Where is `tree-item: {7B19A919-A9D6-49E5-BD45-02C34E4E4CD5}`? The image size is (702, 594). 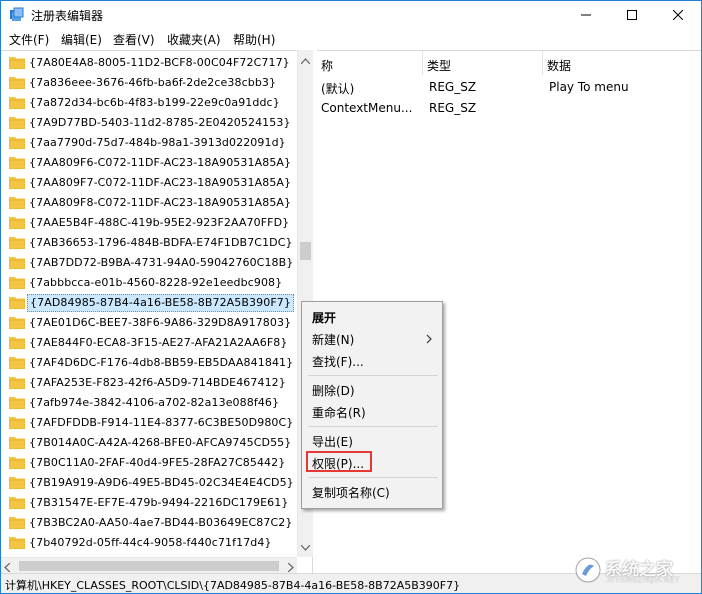 tree-item: {7B19A919-A9D6-49E5-BD45-02C34E4E4CD5} is located at coordinates (149, 483).